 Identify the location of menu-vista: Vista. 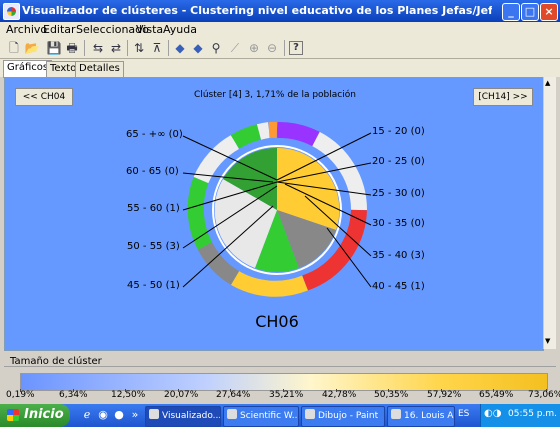
(149, 29).